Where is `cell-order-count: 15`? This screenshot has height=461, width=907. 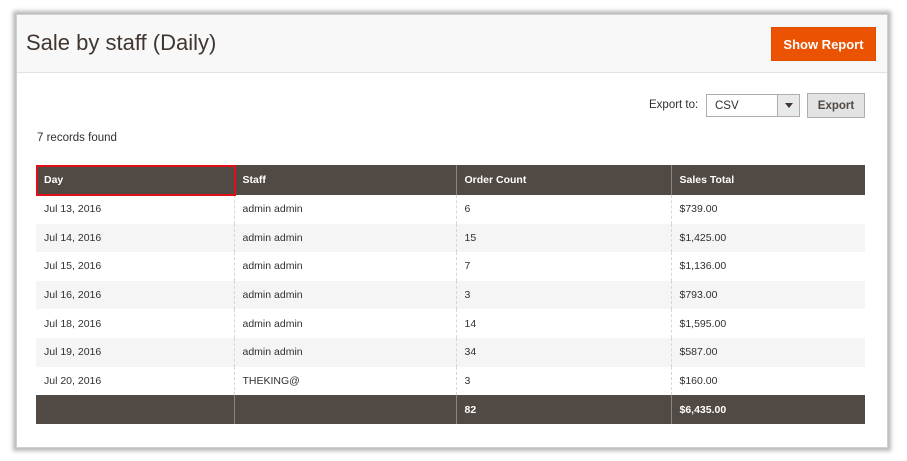 cell-order-count: 15 is located at coordinates (563, 238).